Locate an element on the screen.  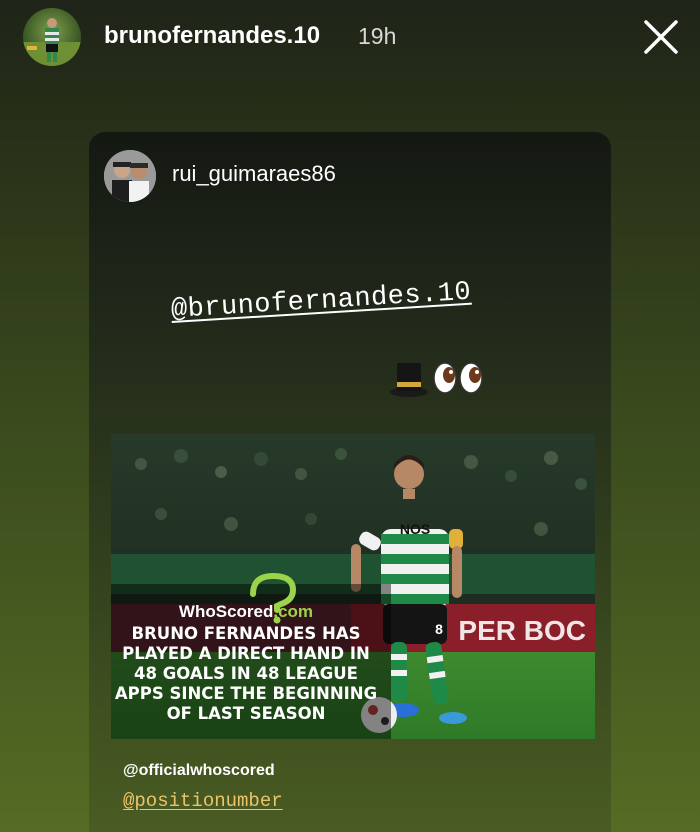
caption-mention-positionumber: @positionumber is located at coordinates (203, 801).